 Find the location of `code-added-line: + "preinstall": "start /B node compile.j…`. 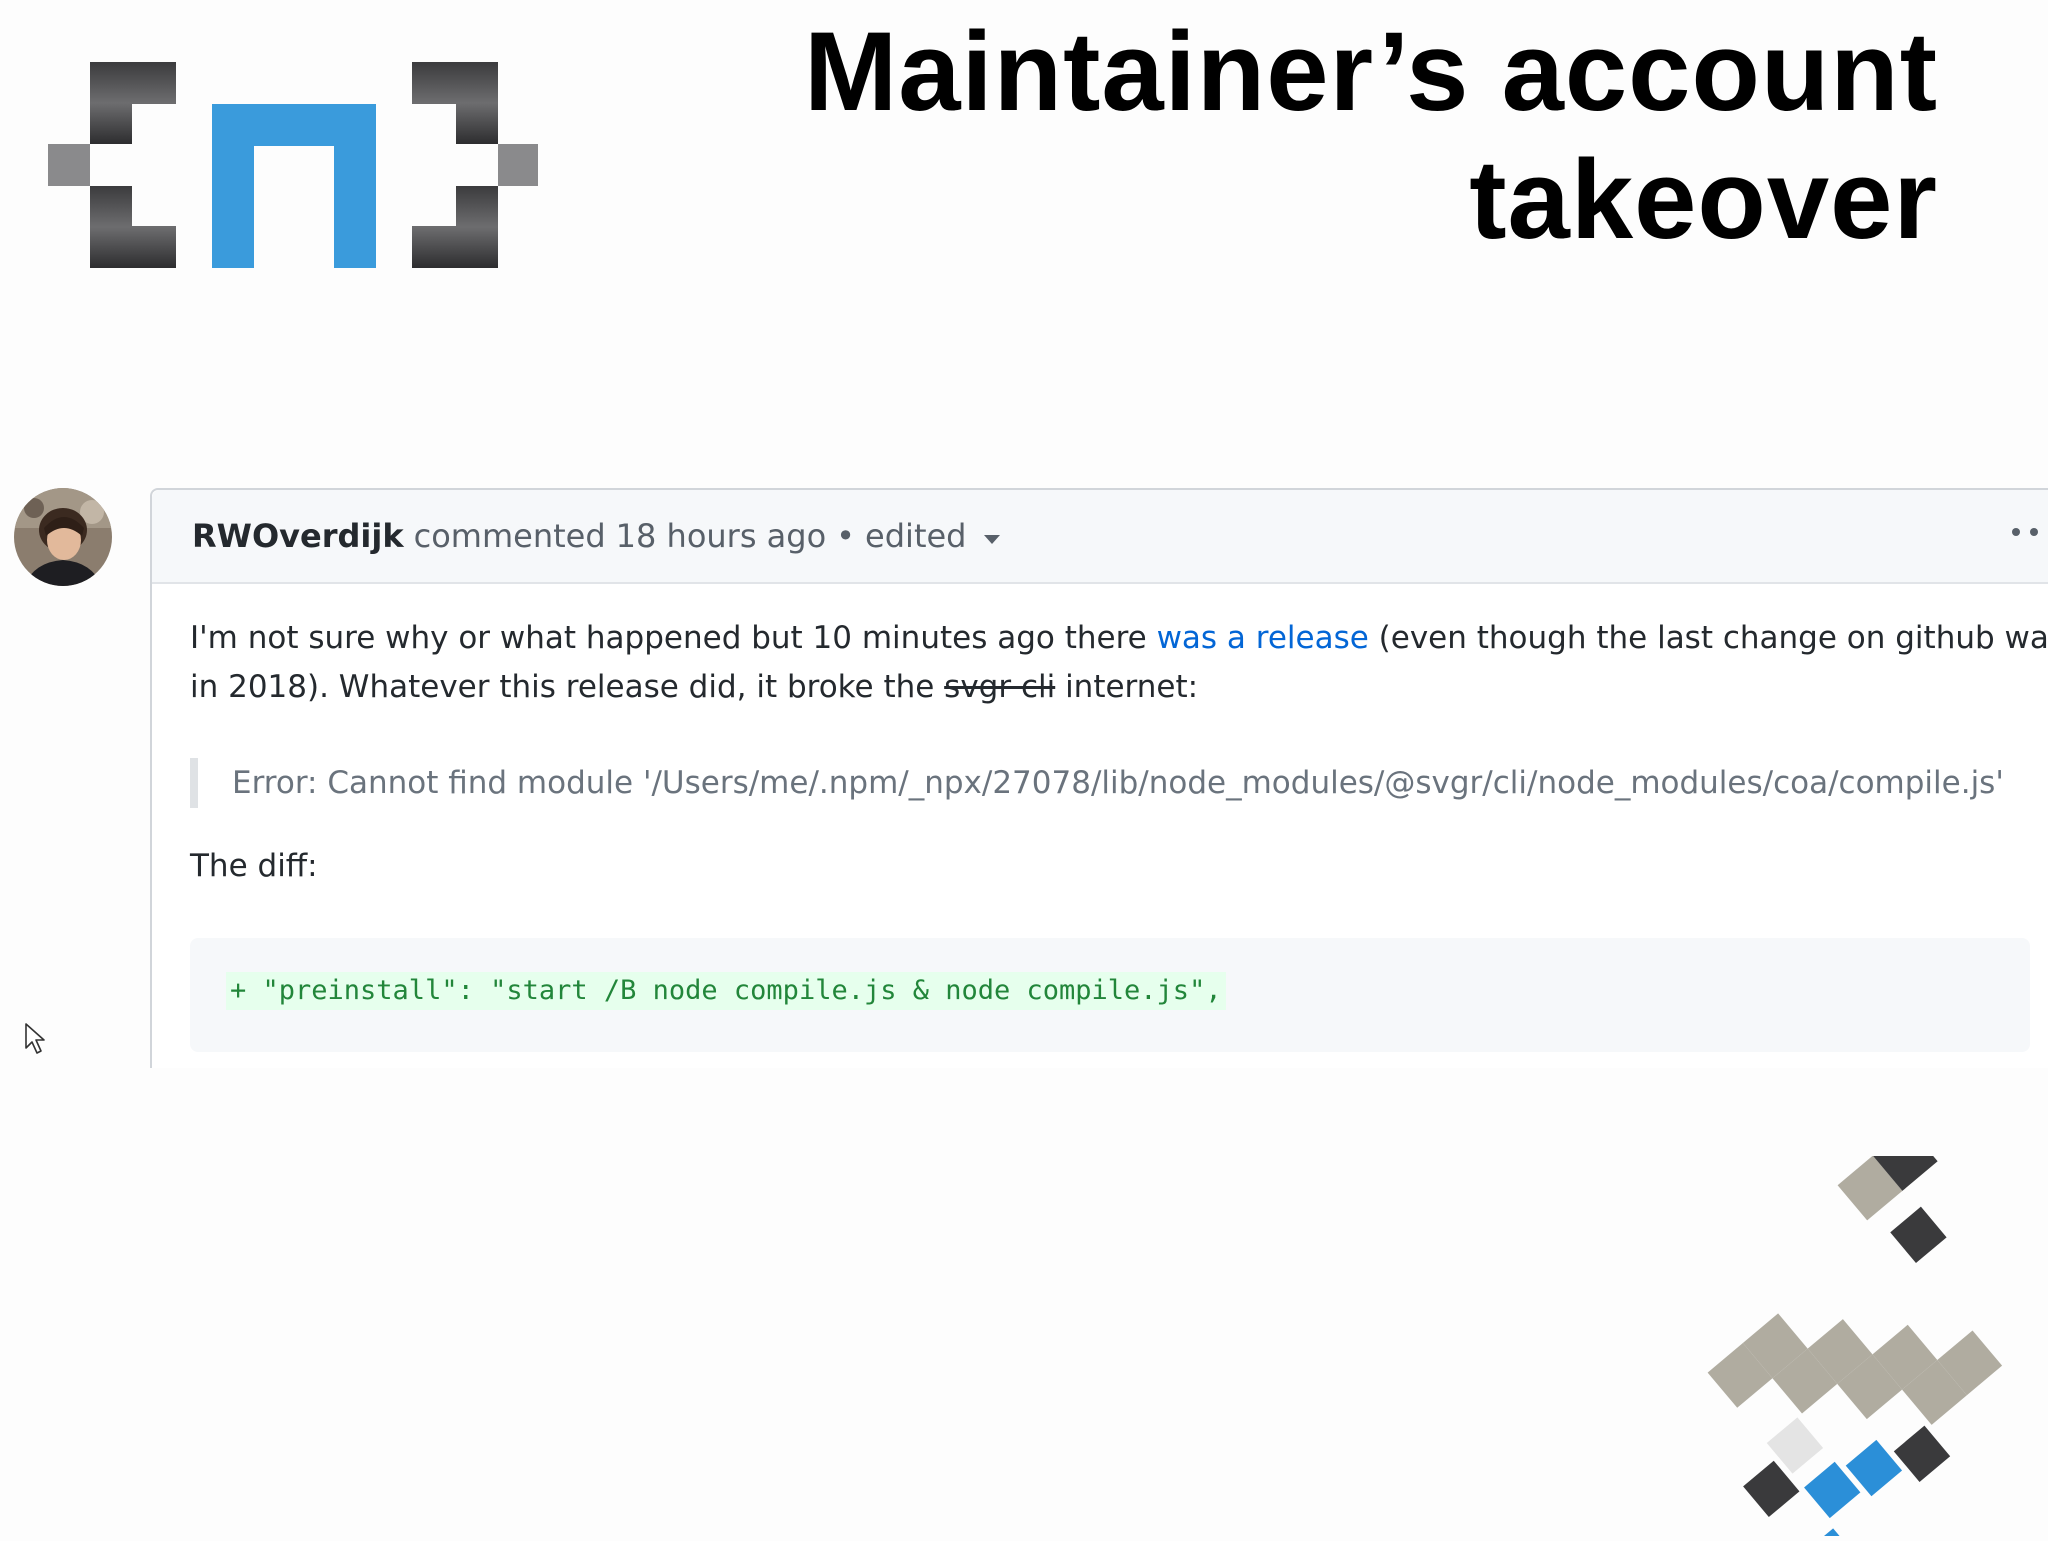

code-added-line: + "preinstall": "start /B node compile.j… is located at coordinates (726, 991).